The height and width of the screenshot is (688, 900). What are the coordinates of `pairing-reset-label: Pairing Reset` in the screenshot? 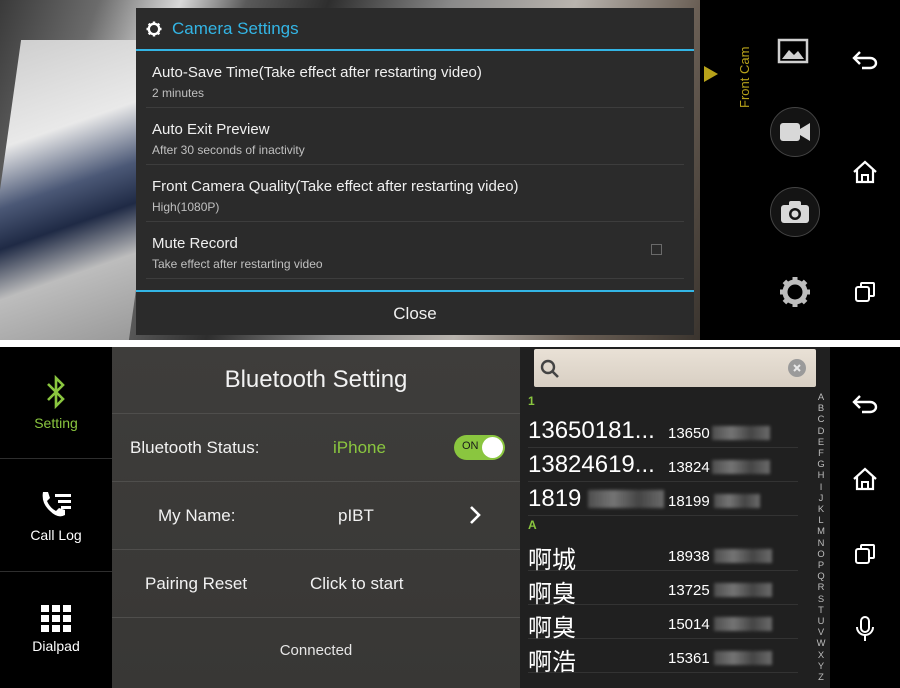 It's located at (196, 583).